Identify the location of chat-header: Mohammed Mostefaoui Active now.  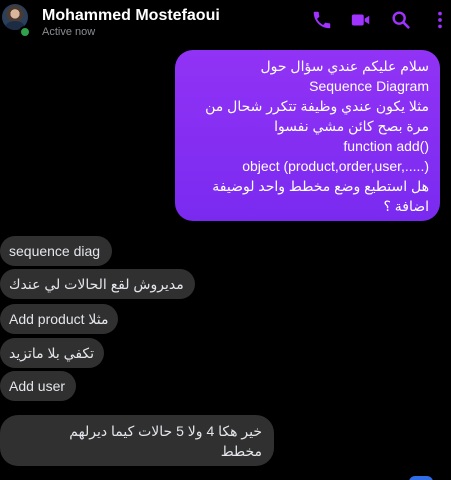
(225, 21).